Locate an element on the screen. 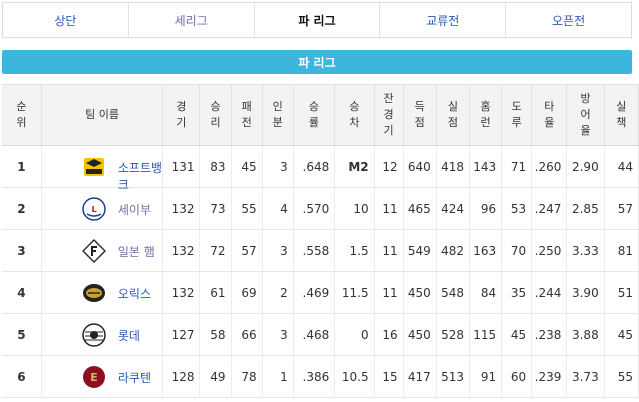  team-cell: E 라쿠텐 is located at coordinates (102, 376).